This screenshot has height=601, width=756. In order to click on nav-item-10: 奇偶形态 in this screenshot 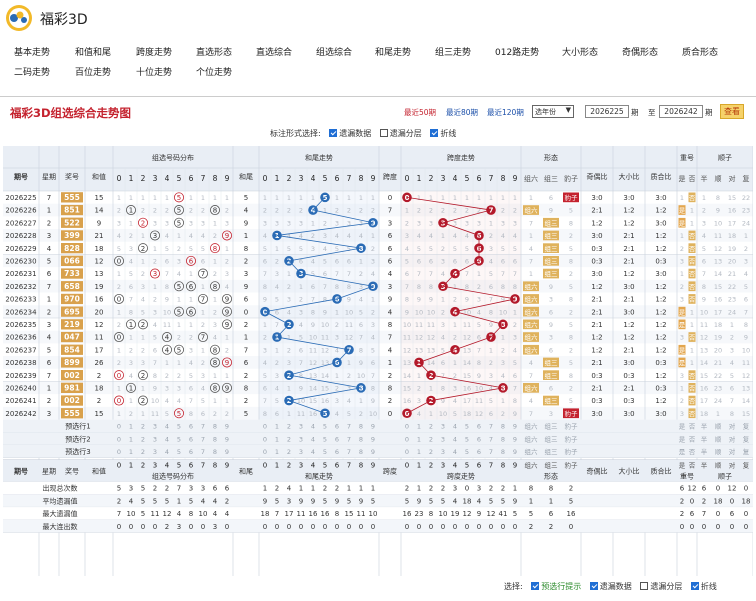, I will do `click(640, 51)`.